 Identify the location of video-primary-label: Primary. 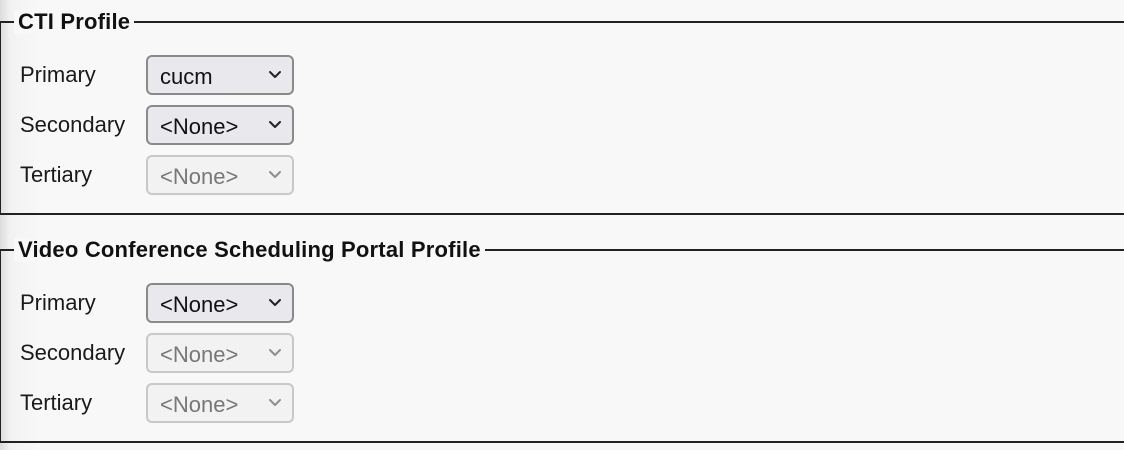
(58, 302).